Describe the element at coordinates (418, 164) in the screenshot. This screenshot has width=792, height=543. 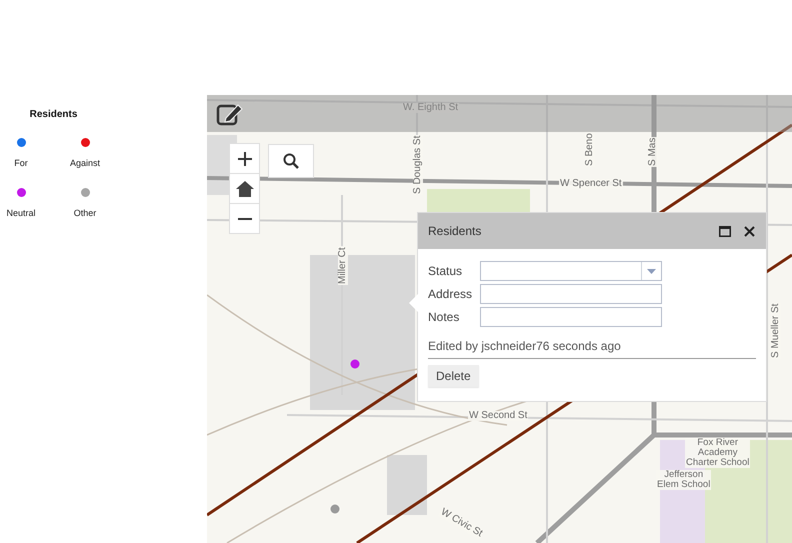
I see `street-label: S Douglas St` at that location.